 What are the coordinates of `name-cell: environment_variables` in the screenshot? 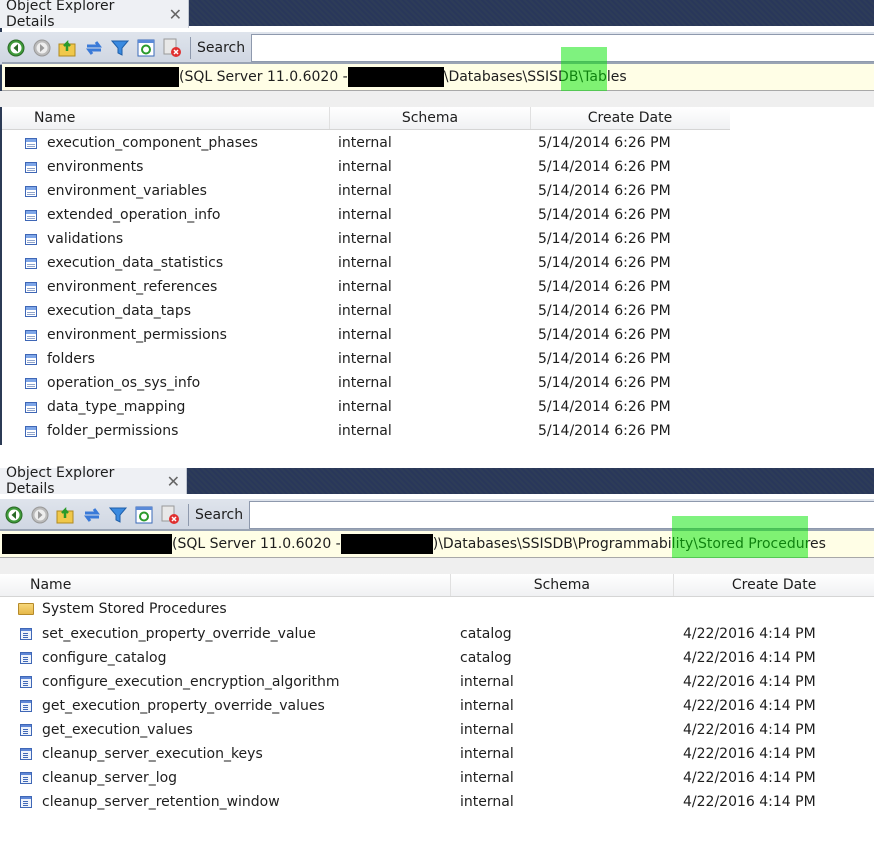 It's located at (116, 191).